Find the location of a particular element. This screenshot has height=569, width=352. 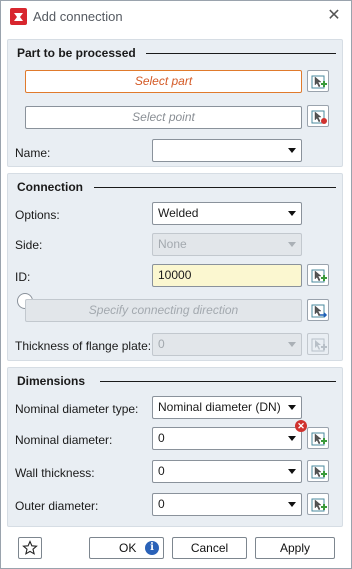

pick-id-icon is located at coordinates (319, 276).